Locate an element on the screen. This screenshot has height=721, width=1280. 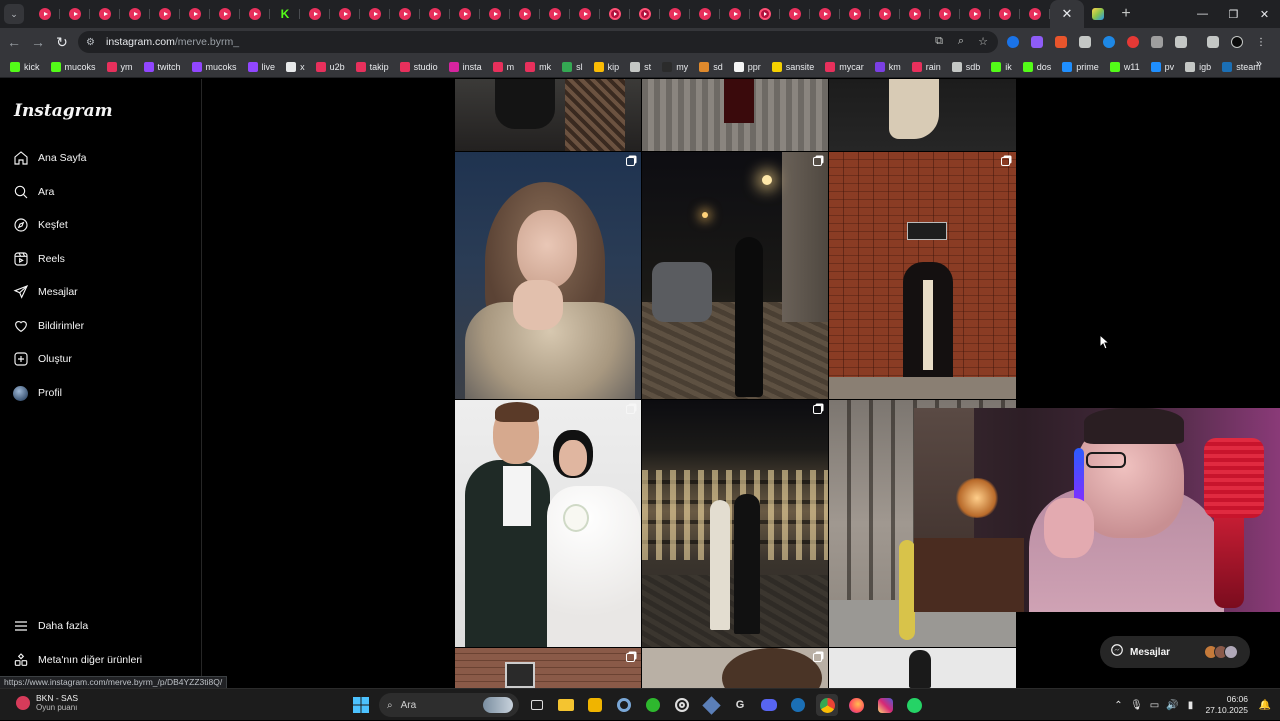
microphone-icon: 🎙 is located at coordinates (1136, 705).